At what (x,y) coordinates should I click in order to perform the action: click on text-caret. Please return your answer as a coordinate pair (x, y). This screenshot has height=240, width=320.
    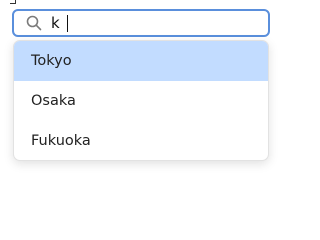
    Looking at the image, I should click on (67, 23).